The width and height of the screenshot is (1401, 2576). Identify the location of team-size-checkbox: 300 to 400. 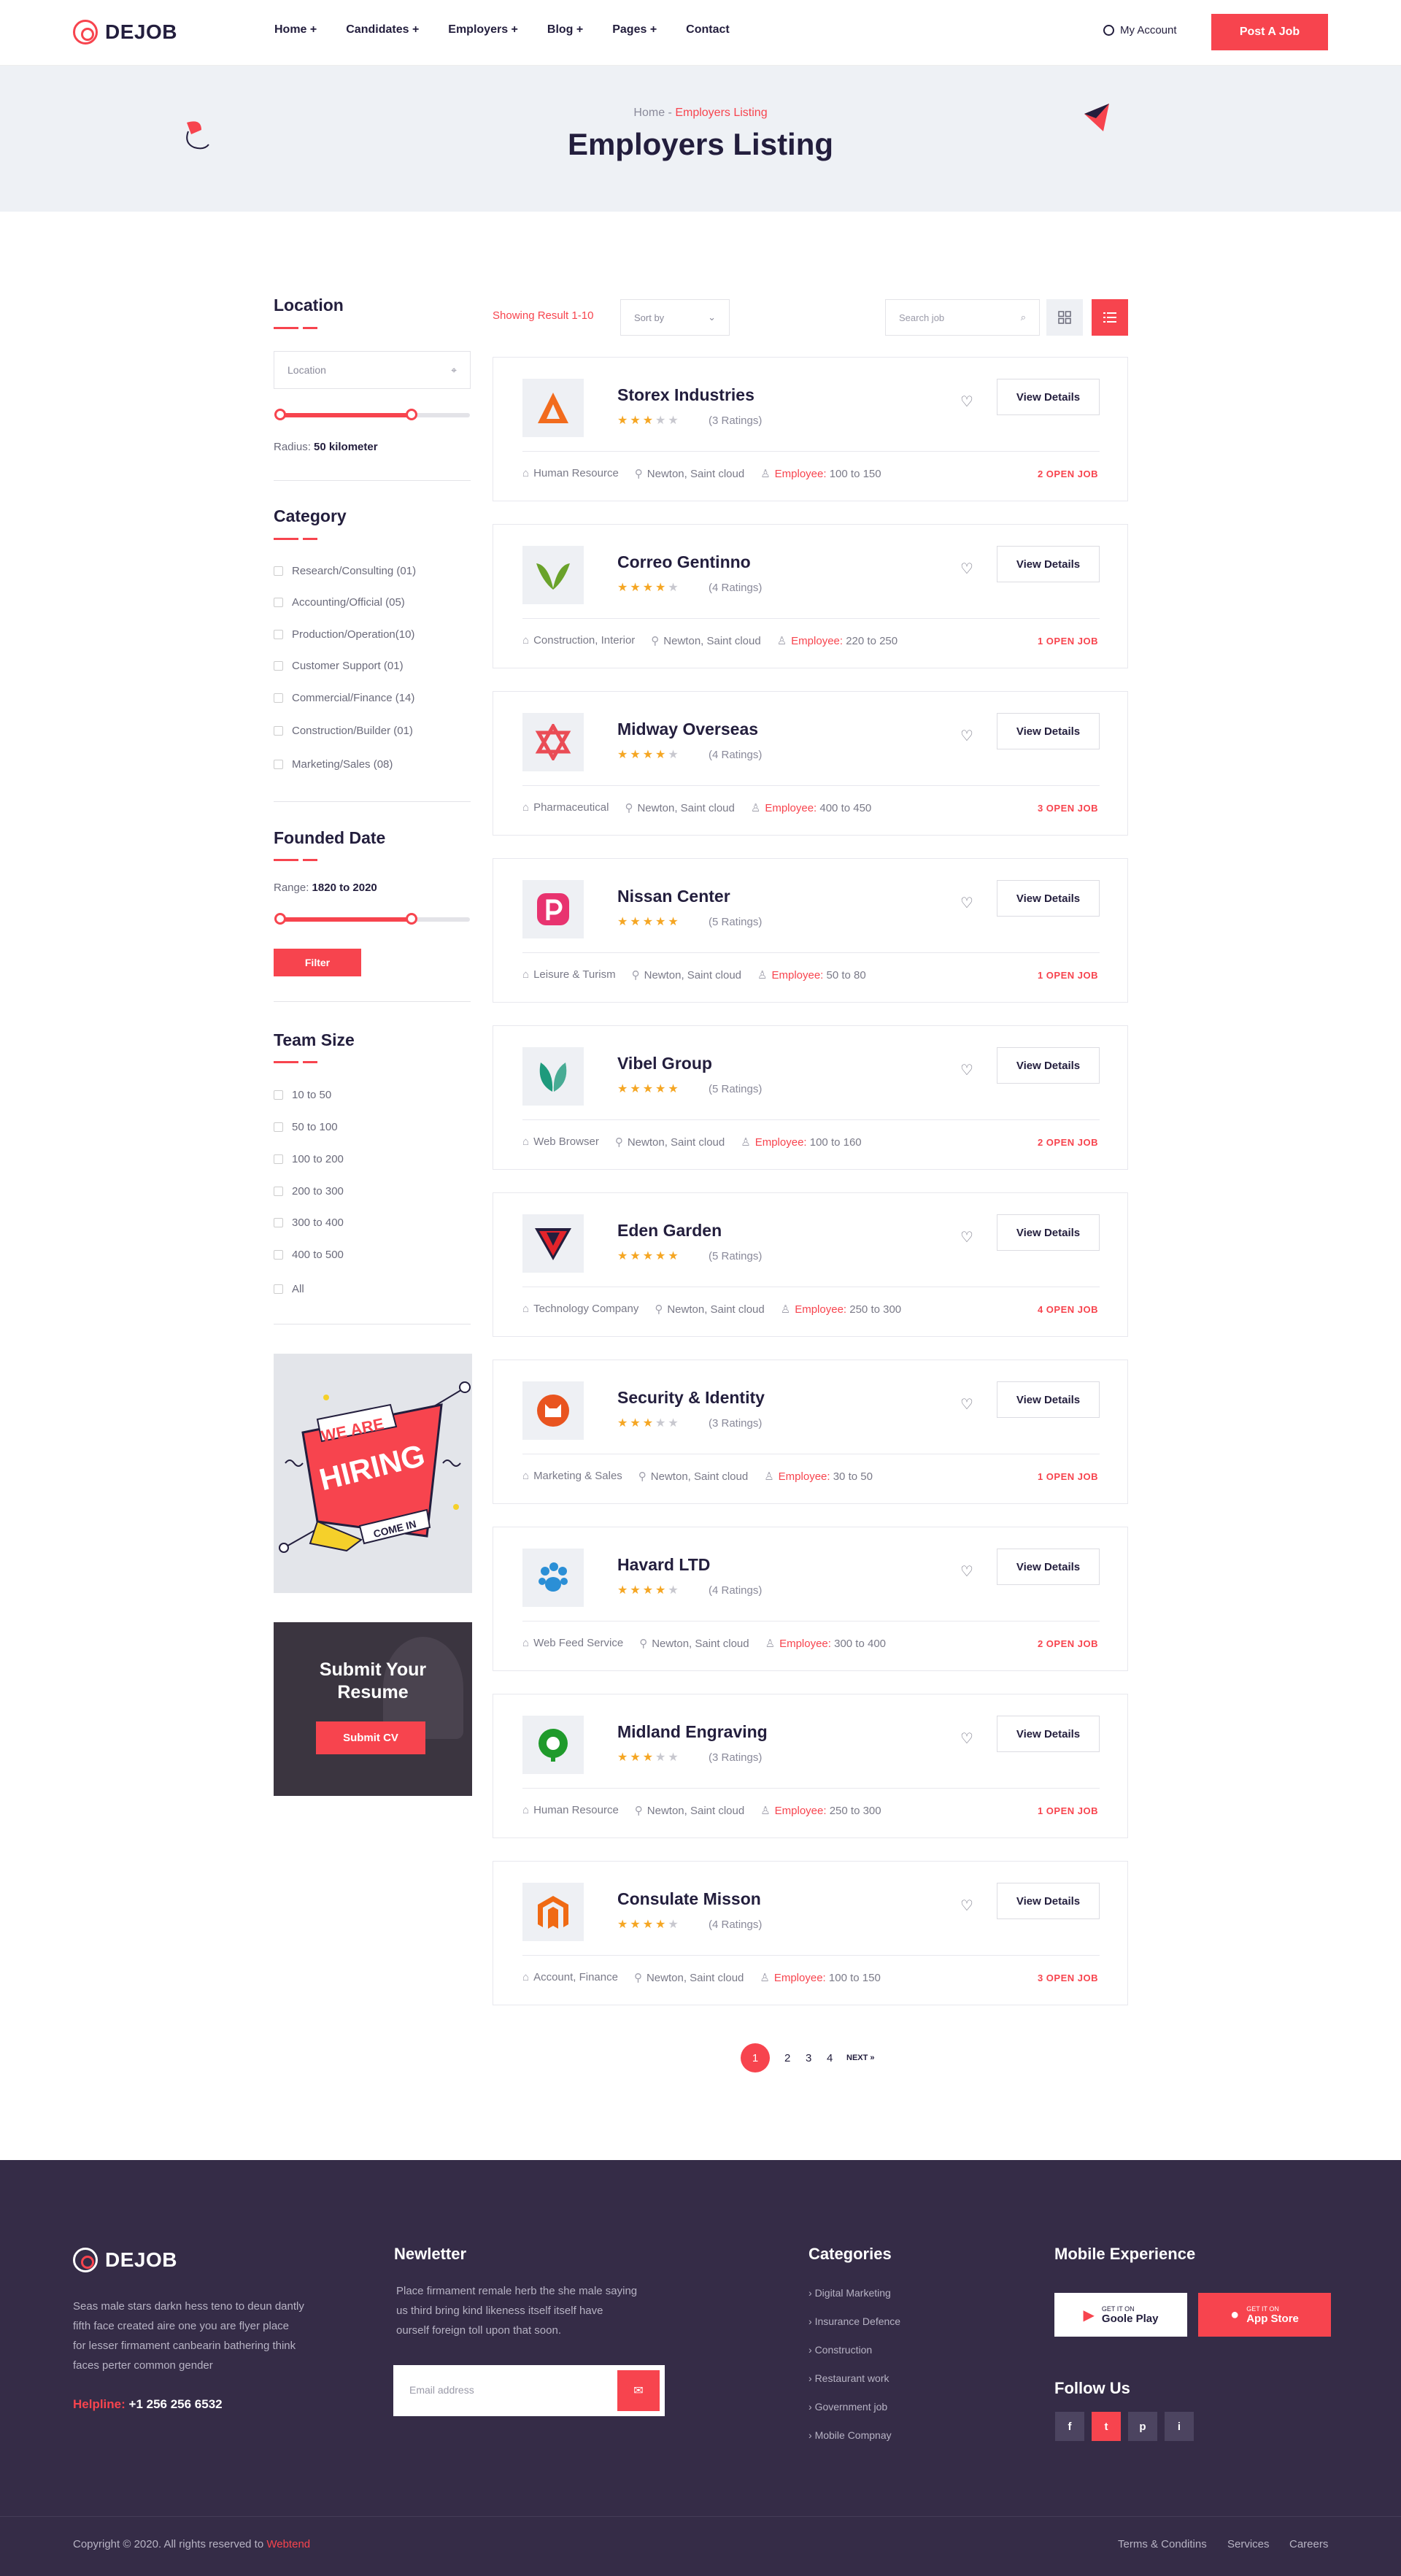
(309, 1222).